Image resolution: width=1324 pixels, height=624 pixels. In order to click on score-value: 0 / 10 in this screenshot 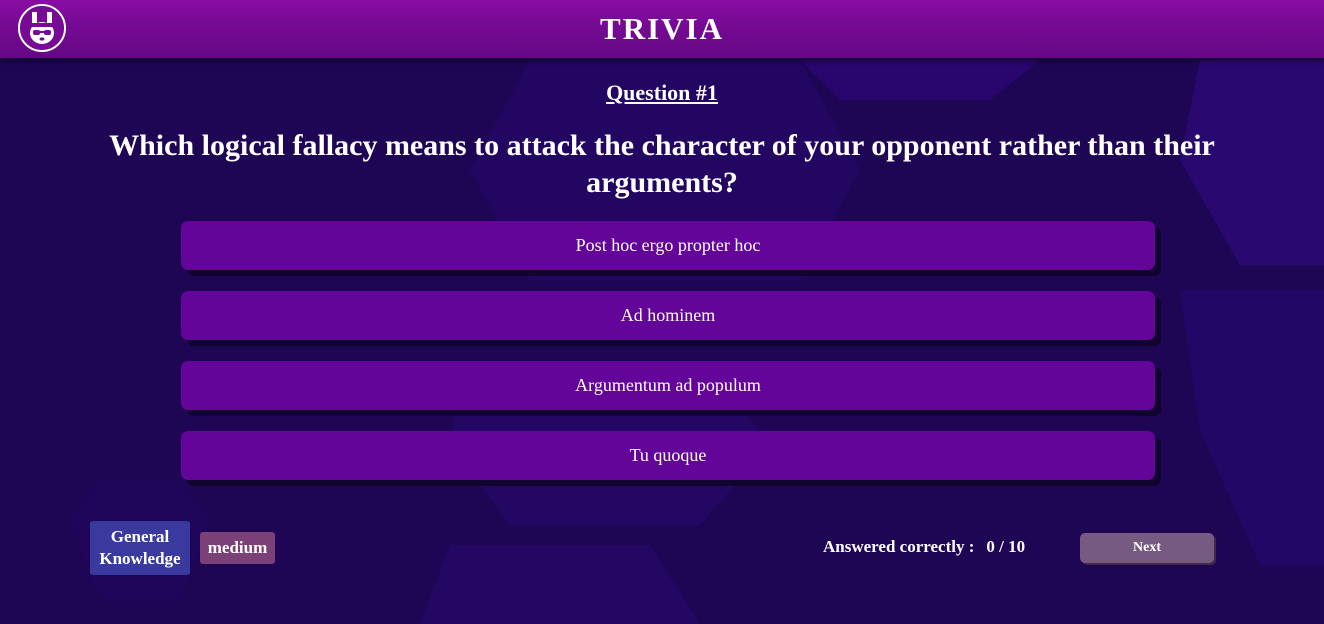, I will do `click(1006, 546)`.